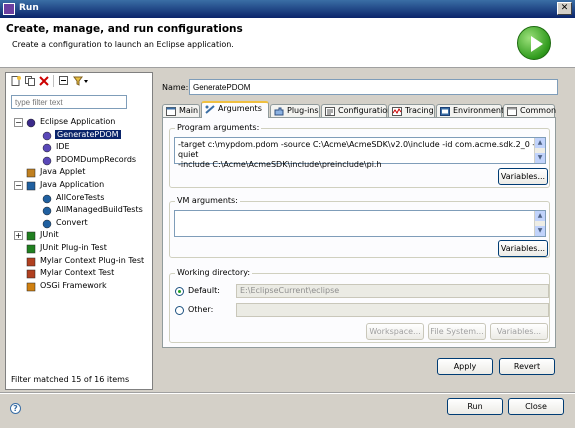 The width and height of the screenshot is (575, 428). Describe the element at coordinates (564, 8) in the screenshot. I see `window-close-button: ✕` at that location.